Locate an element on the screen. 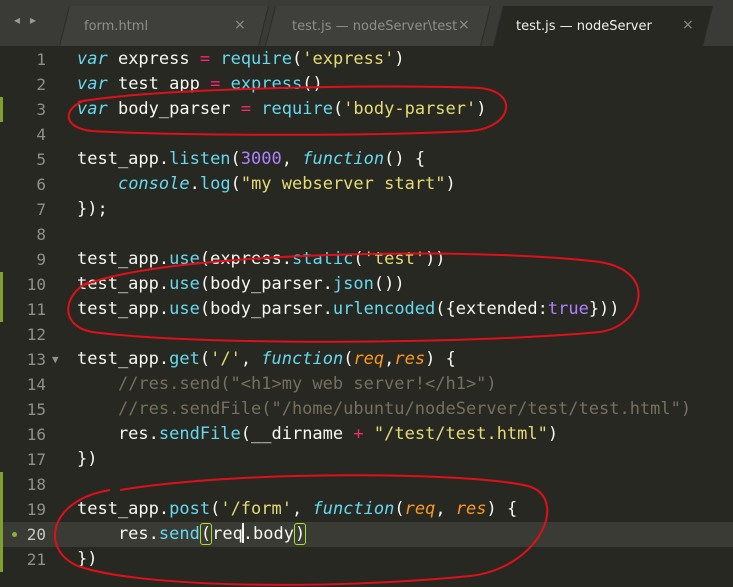  code-token: }); is located at coordinates (92, 209).